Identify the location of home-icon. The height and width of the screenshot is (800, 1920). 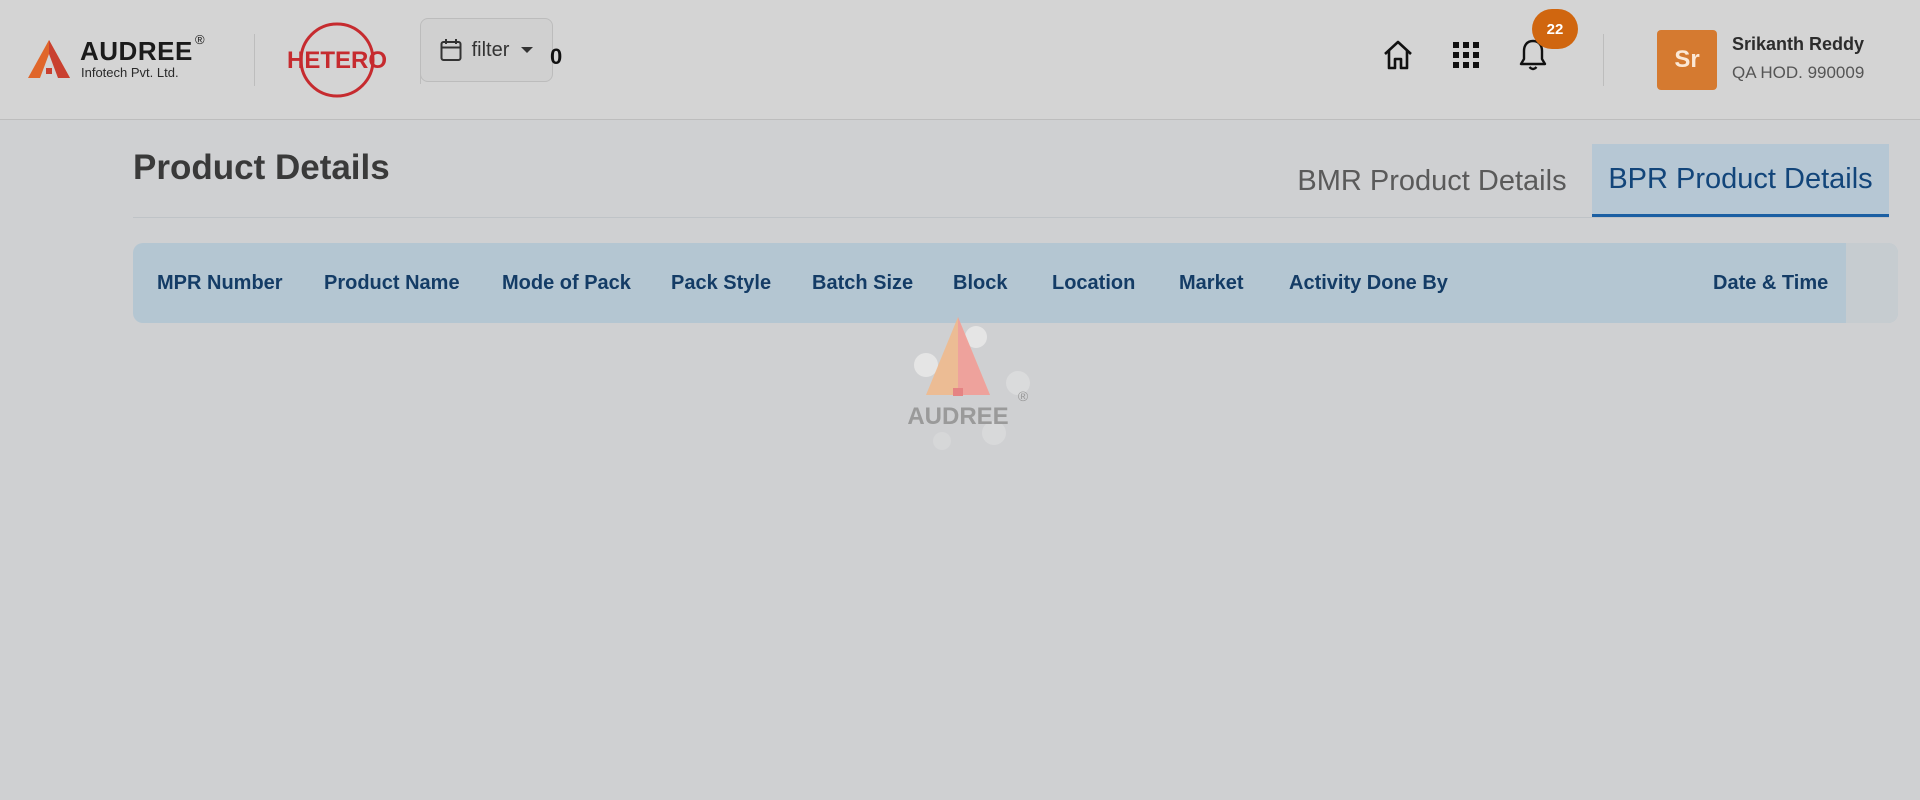
(1398, 55).